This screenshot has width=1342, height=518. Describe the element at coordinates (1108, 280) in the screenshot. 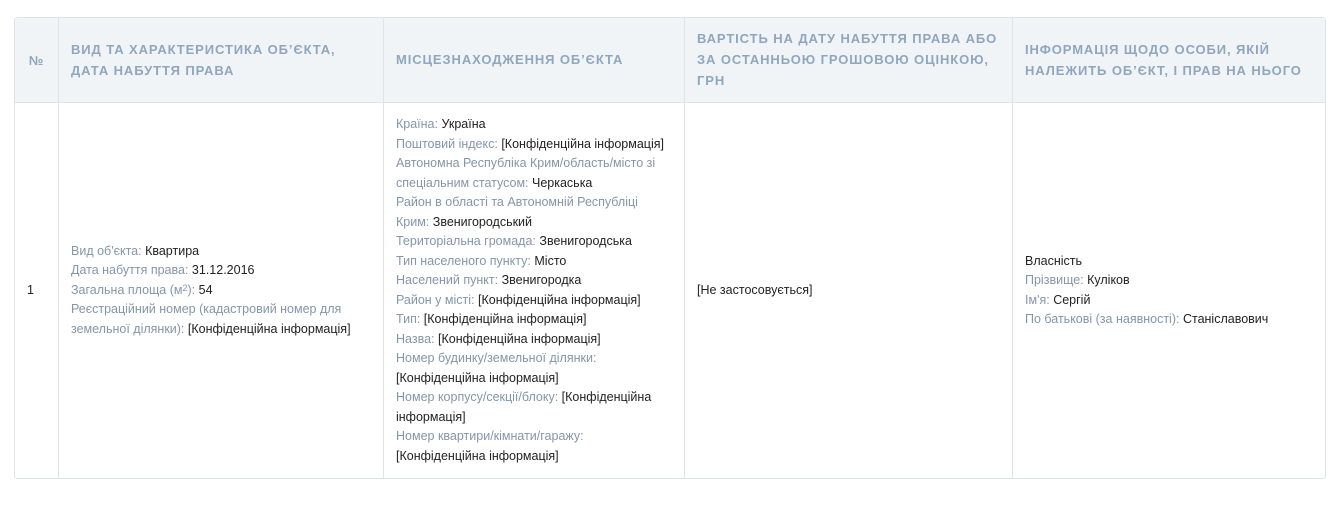

I see `owner-surname-value: Куліков` at that location.